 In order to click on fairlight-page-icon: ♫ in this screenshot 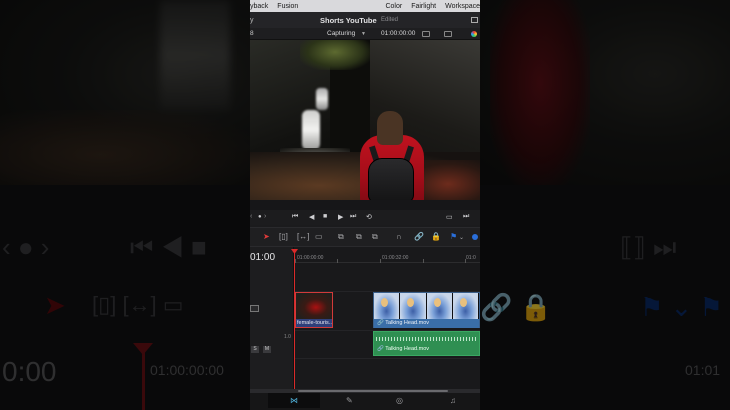, I will do `click(453, 400)`.